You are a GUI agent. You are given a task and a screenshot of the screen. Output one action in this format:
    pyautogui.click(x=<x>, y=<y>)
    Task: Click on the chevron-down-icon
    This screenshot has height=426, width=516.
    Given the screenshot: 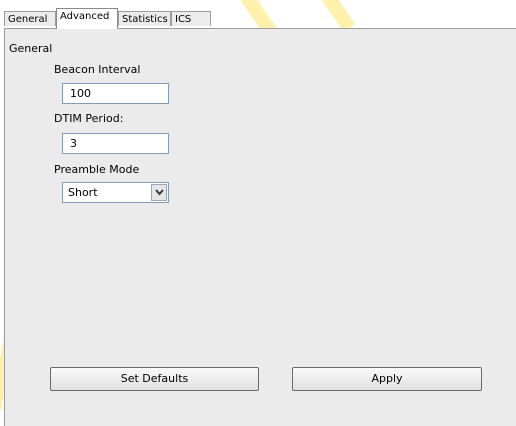 What is the action you would take?
    pyautogui.click(x=159, y=192)
    